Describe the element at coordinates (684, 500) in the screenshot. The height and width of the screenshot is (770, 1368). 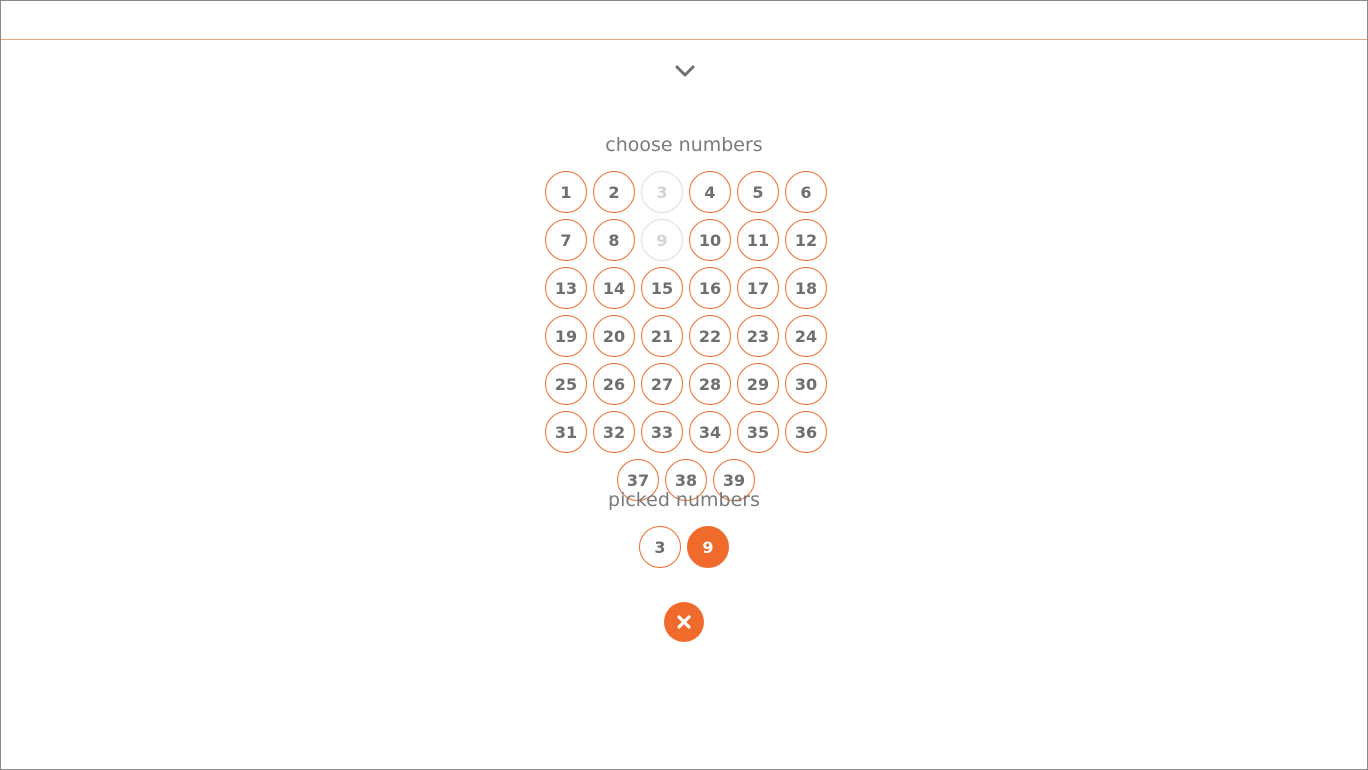
I see `picked-numbers-title: picked numbers` at that location.